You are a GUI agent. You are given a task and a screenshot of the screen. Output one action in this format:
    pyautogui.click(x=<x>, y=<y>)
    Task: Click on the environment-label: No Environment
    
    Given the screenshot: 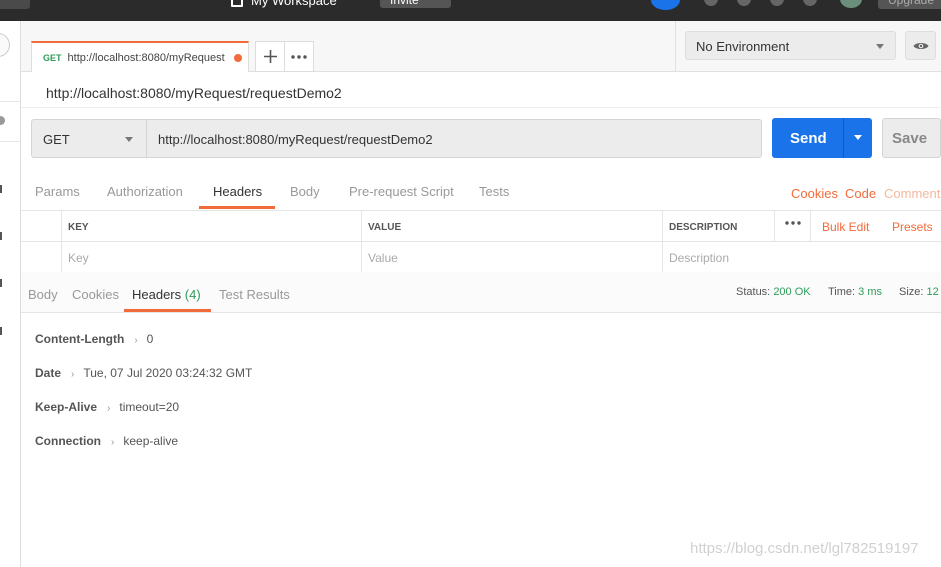 What is the action you would take?
    pyautogui.click(x=743, y=46)
    